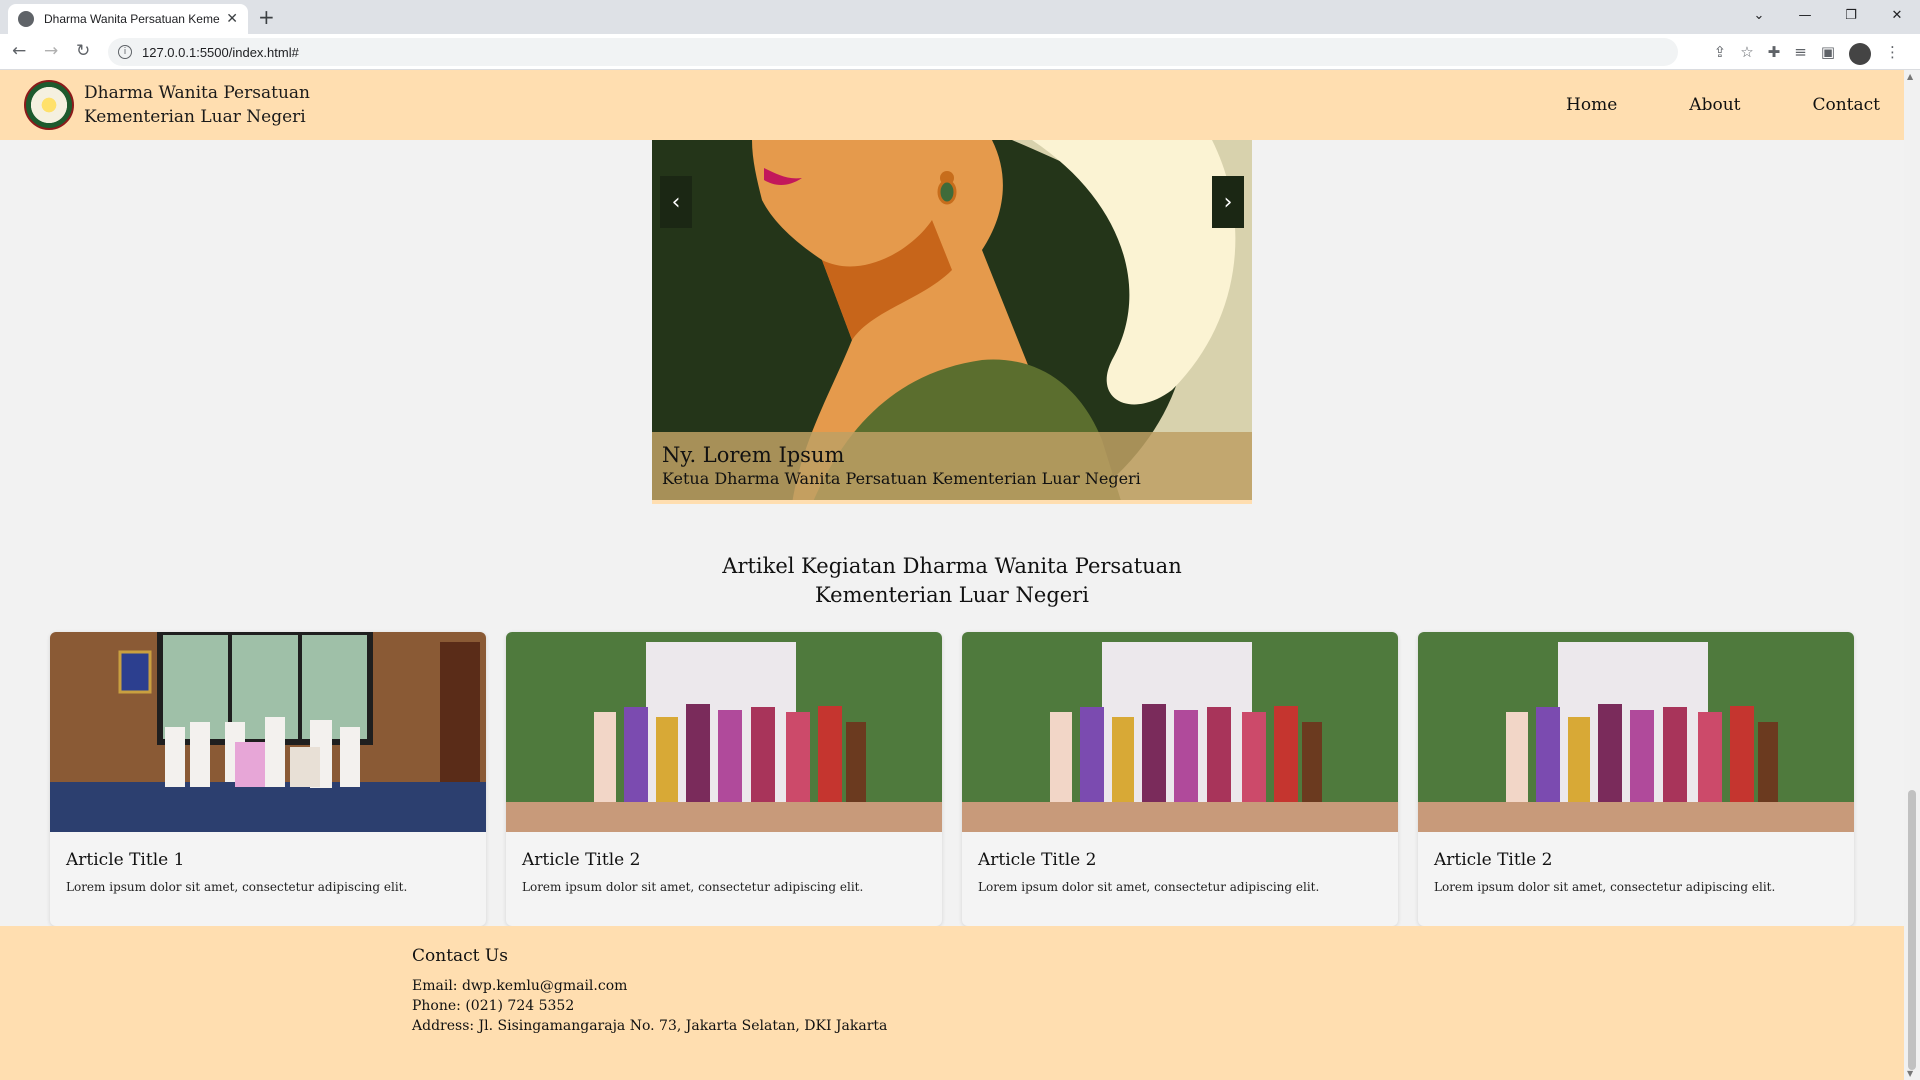 The height and width of the screenshot is (1080, 1920). What do you see at coordinates (1720, 54) in the screenshot?
I see `share-icon: ⇪` at bounding box center [1720, 54].